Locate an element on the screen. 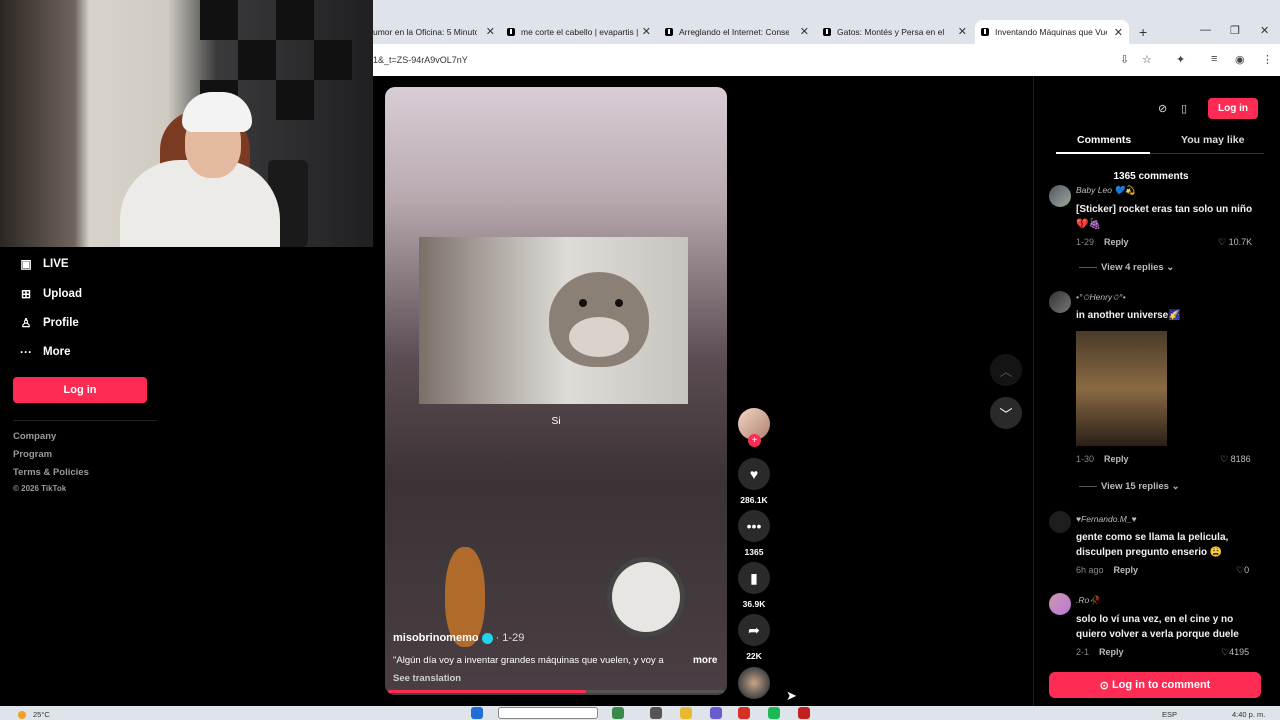 The width and height of the screenshot is (1280, 720). active-tab-indicator is located at coordinates (1103, 153).